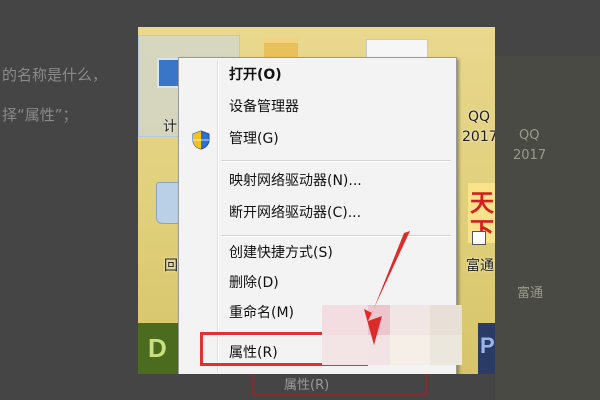  Describe the element at coordinates (529, 135) in the screenshot. I see `dim-label-qq: QQ` at that location.